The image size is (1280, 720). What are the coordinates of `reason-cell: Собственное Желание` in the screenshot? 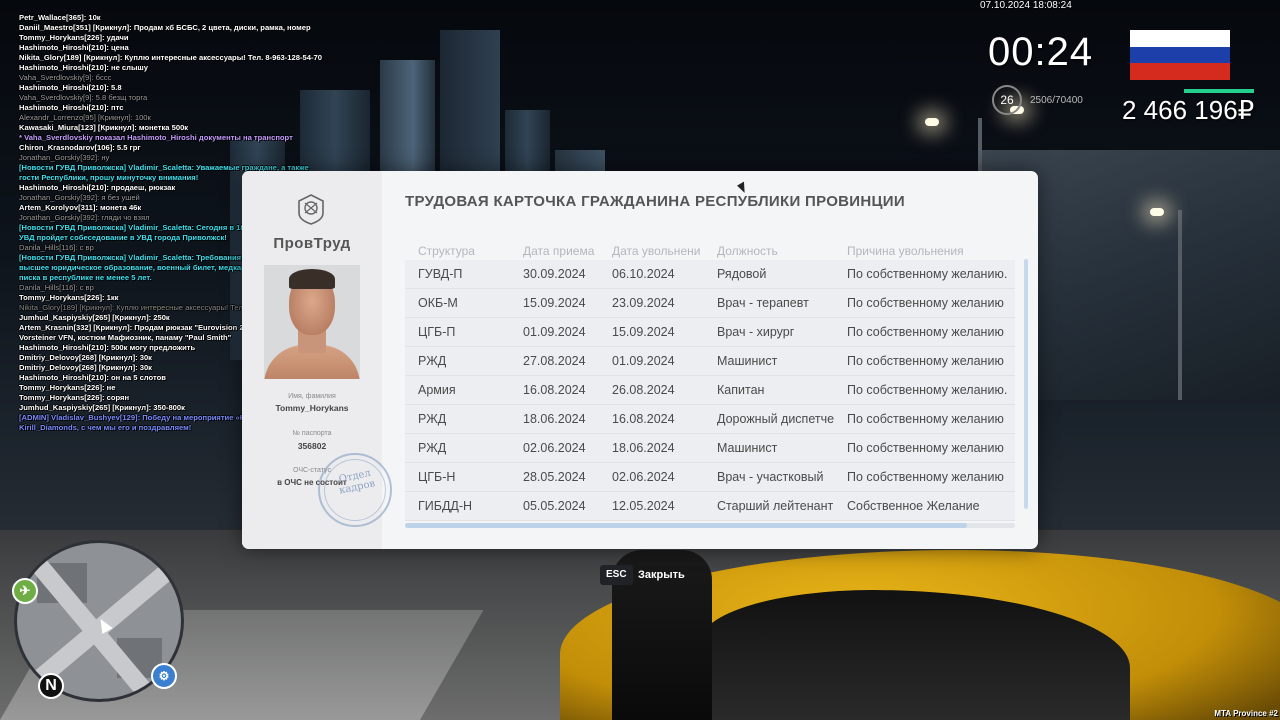 It's located at (913, 506).